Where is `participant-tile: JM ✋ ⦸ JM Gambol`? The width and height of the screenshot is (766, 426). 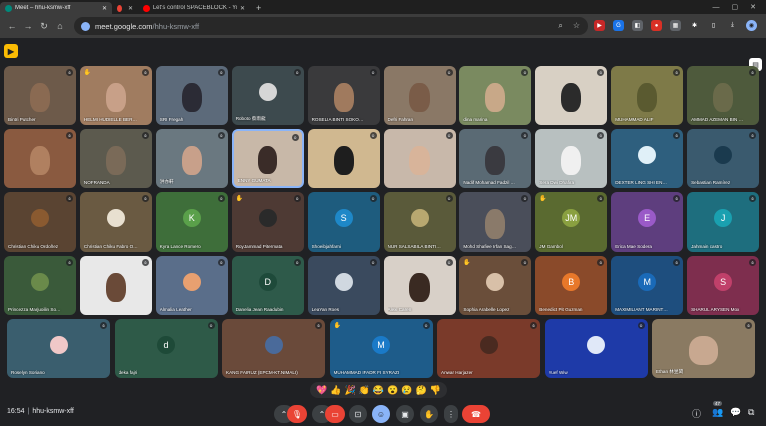
participant-tile: JM ✋ ⦸ JM Gambol is located at coordinates (571, 222).